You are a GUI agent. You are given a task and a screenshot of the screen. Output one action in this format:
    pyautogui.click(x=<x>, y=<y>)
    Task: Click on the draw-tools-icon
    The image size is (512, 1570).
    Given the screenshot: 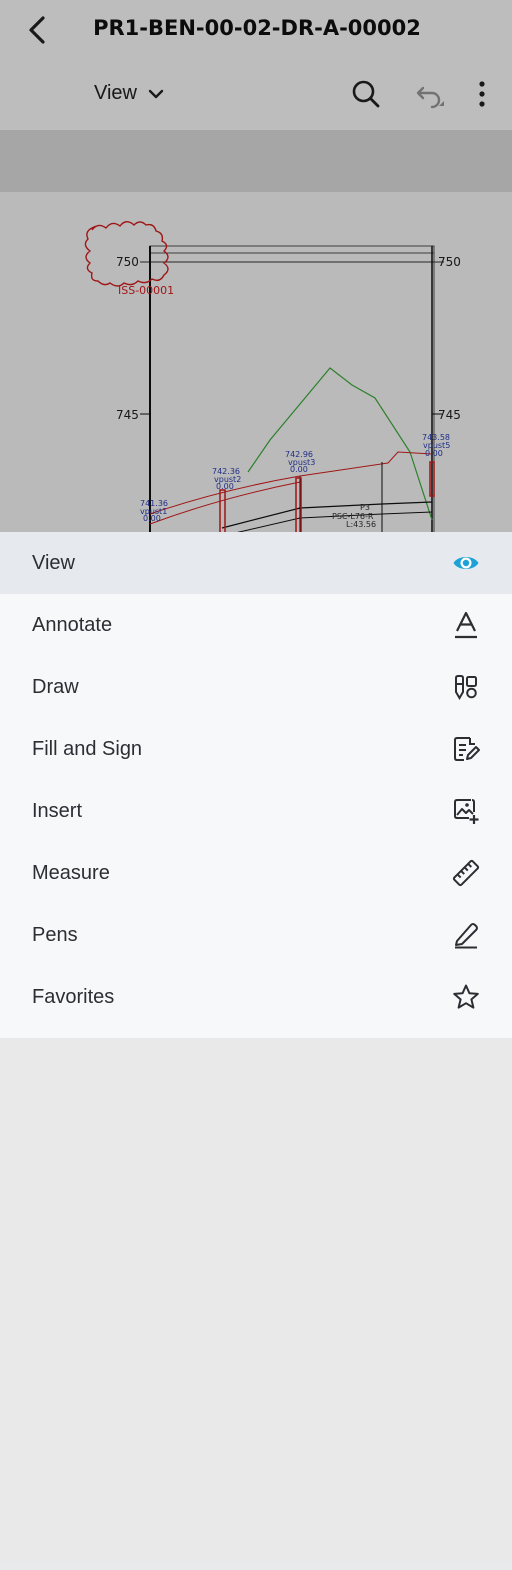 What is the action you would take?
    pyautogui.click(x=466, y=687)
    